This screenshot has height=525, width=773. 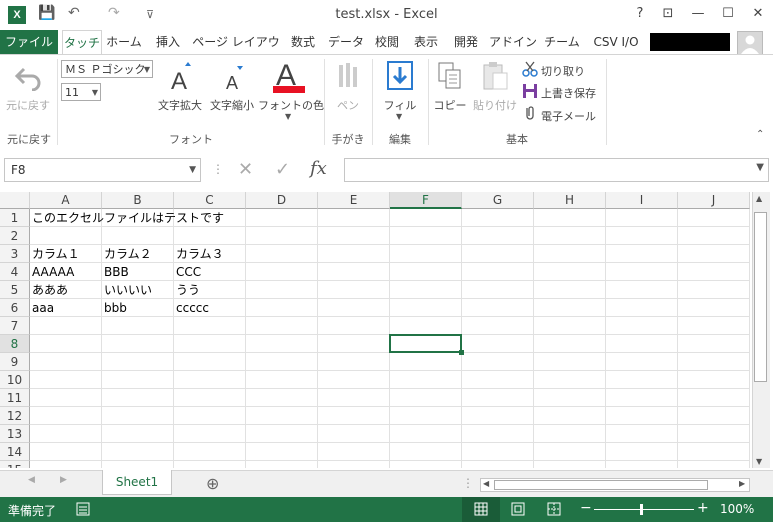 I want to click on cell-c3: カラム３, so click(x=210, y=254).